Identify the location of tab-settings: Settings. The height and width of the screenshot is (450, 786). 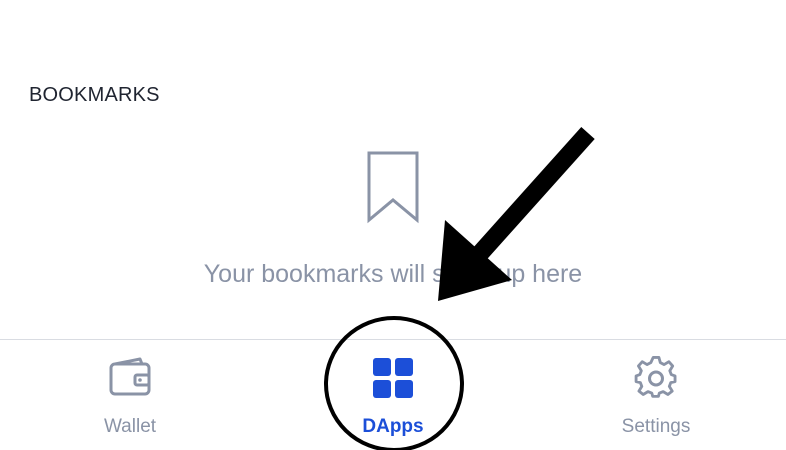
(656, 395).